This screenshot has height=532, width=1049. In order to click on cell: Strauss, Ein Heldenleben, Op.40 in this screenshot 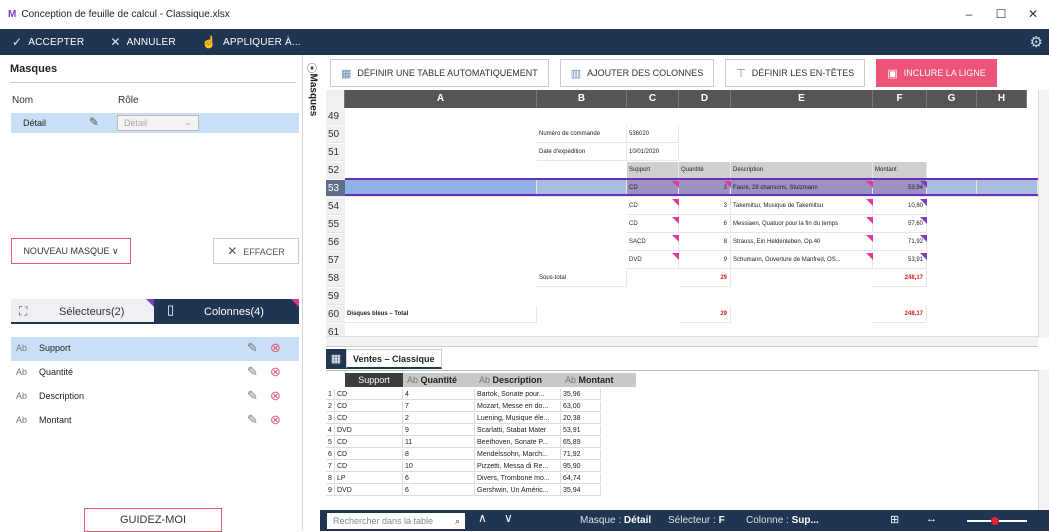, I will do `click(802, 242)`.